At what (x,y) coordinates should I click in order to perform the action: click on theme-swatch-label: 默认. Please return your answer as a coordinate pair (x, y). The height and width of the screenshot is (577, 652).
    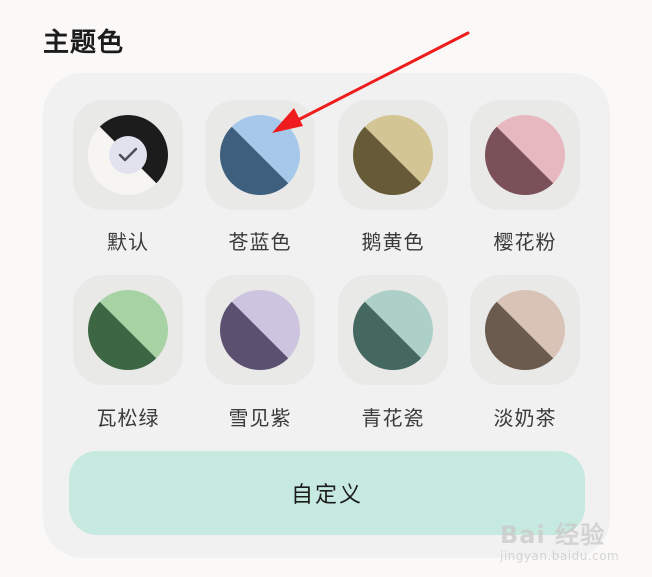
    Looking at the image, I should click on (128, 242).